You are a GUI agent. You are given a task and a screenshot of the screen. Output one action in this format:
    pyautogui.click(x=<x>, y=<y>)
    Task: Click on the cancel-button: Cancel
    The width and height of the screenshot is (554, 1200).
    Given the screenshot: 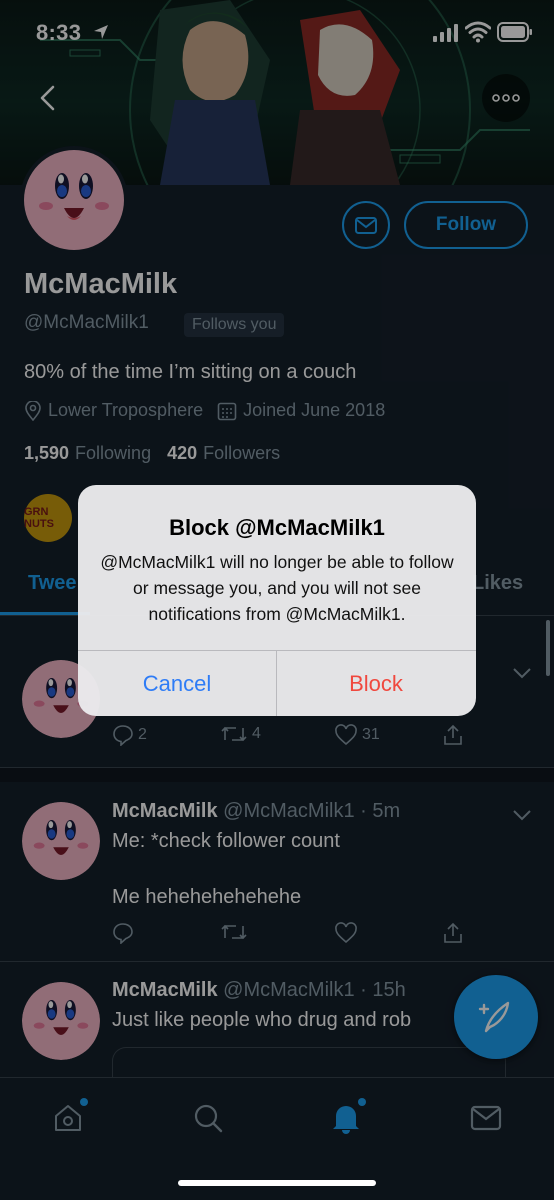 What is the action you would take?
    pyautogui.click(x=177, y=683)
    